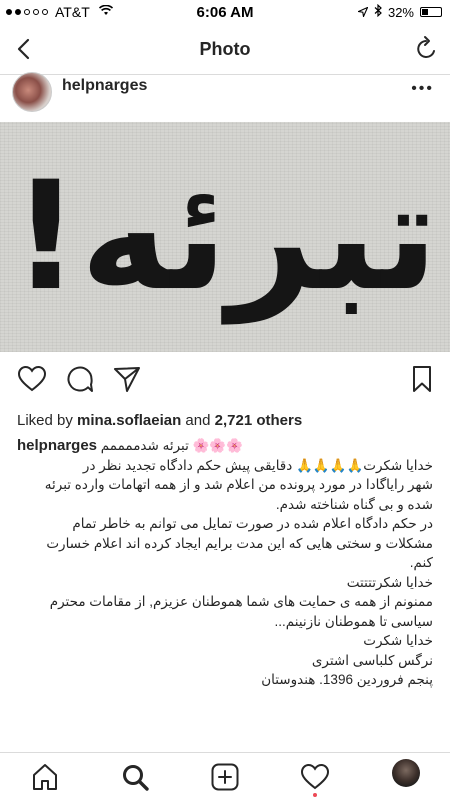 The image size is (450, 801). I want to click on caption-line: خدایا شکرت, so click(398, 640).